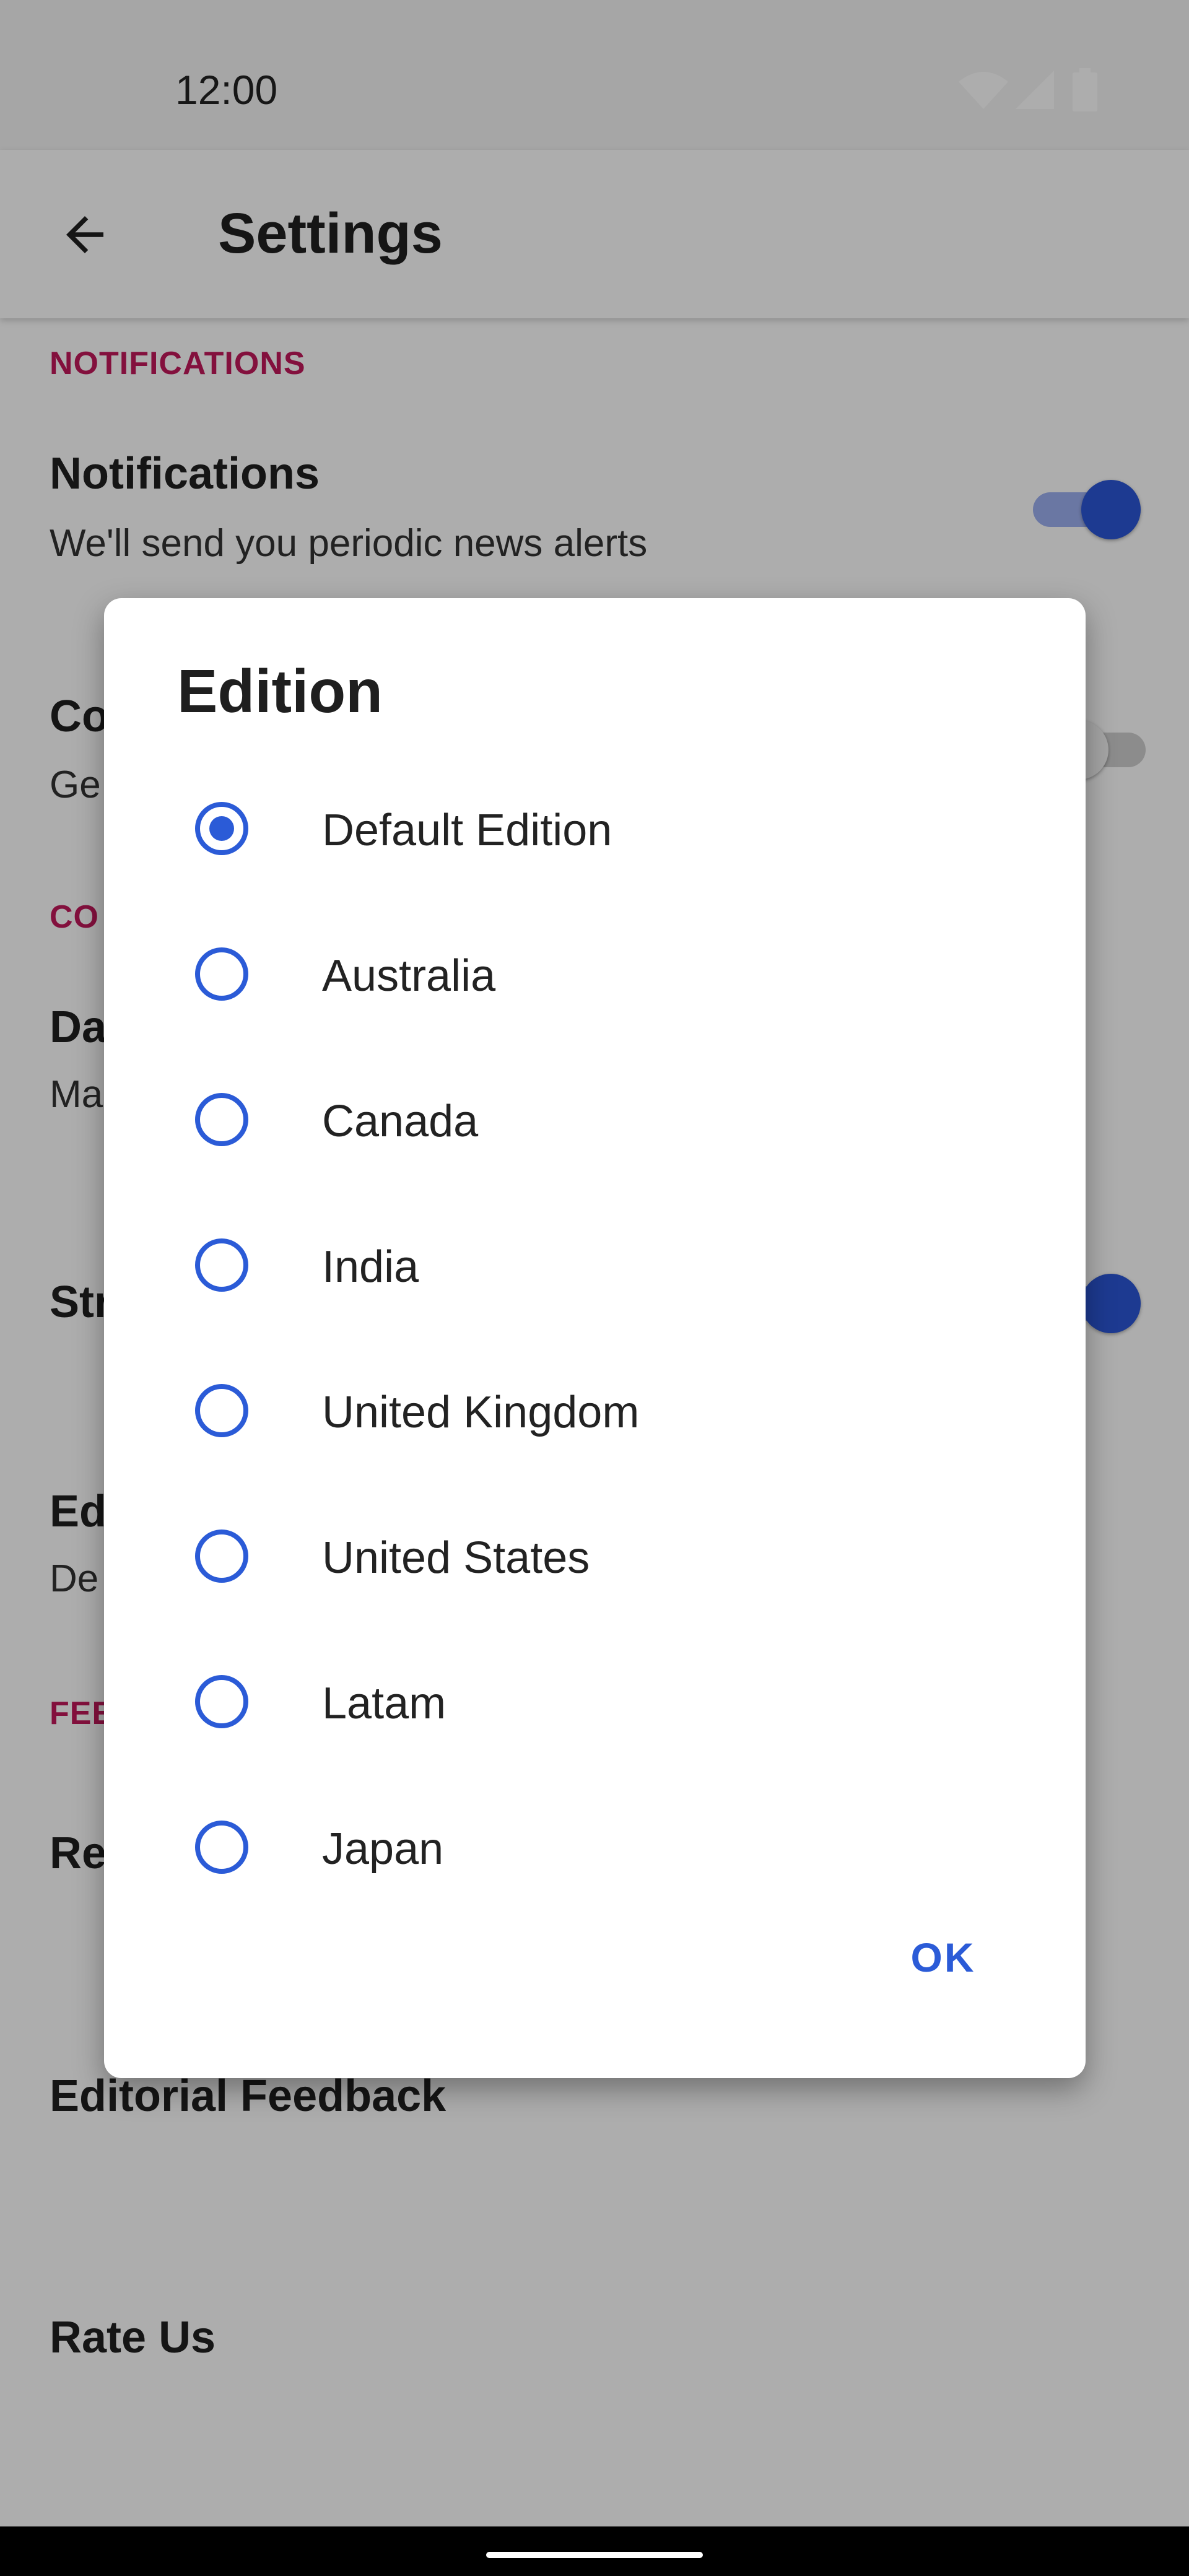 Image resolution: width=1189 pixels, height=2576 pixels. Describe the element at coordinates (467, 830) in the screenshot. I see `edition-option-label: Default Edition` at that location.